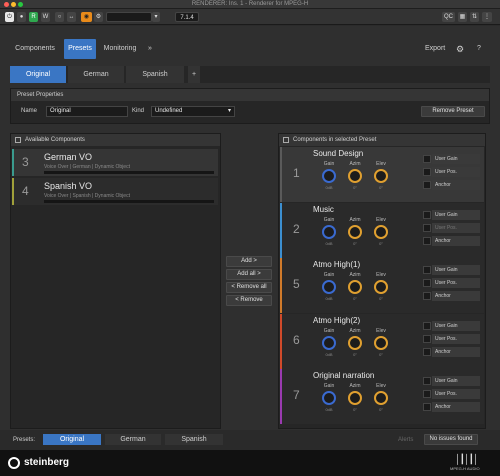 This screenshot has height=476, width=500. Describe the element at coordinates (87, 111) in the screenshot. I see `preset-name-input: Original` at that location.